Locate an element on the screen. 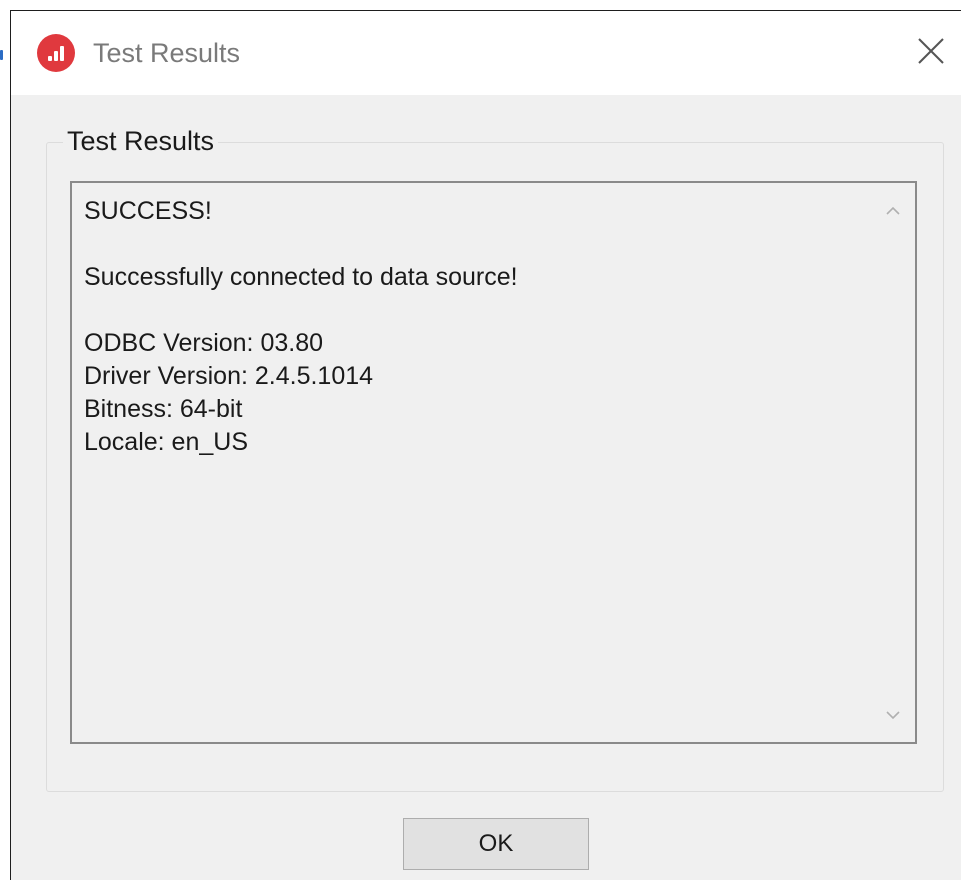 The height and width of the screenshot is (880, 961). close-button is located at coordinates (931, 51).